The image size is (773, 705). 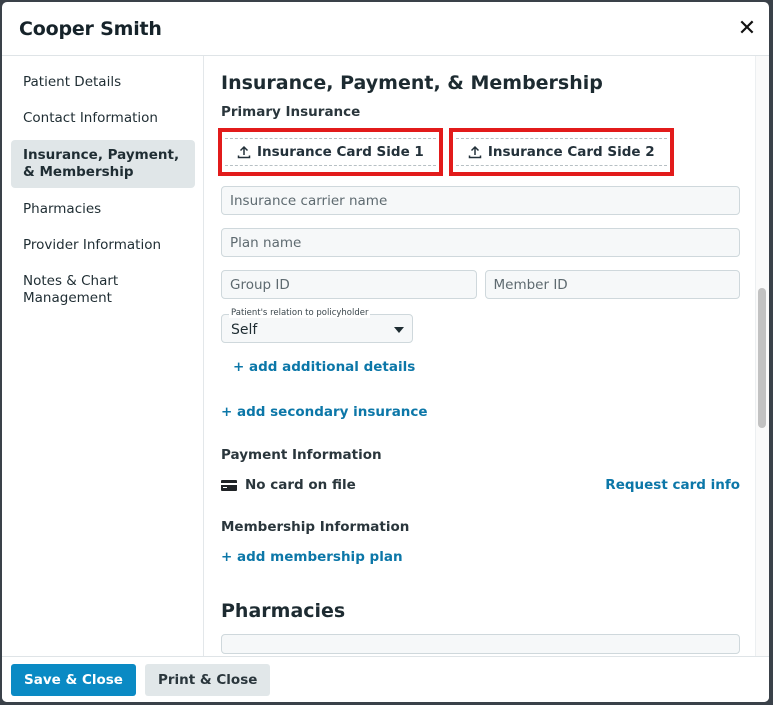 What do you see at coordinates (495, 557) in the screenshot?
I see `add-membership-plan-link: + add membership plan` at bounding box center [495, 557].